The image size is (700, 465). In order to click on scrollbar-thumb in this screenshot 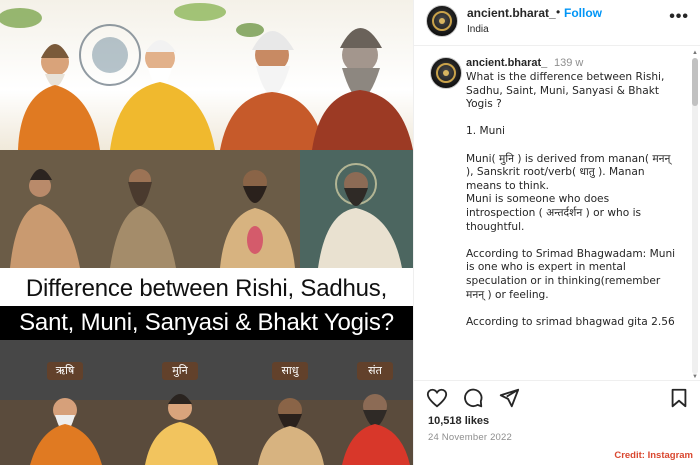, I will do `click(695, 82)`.